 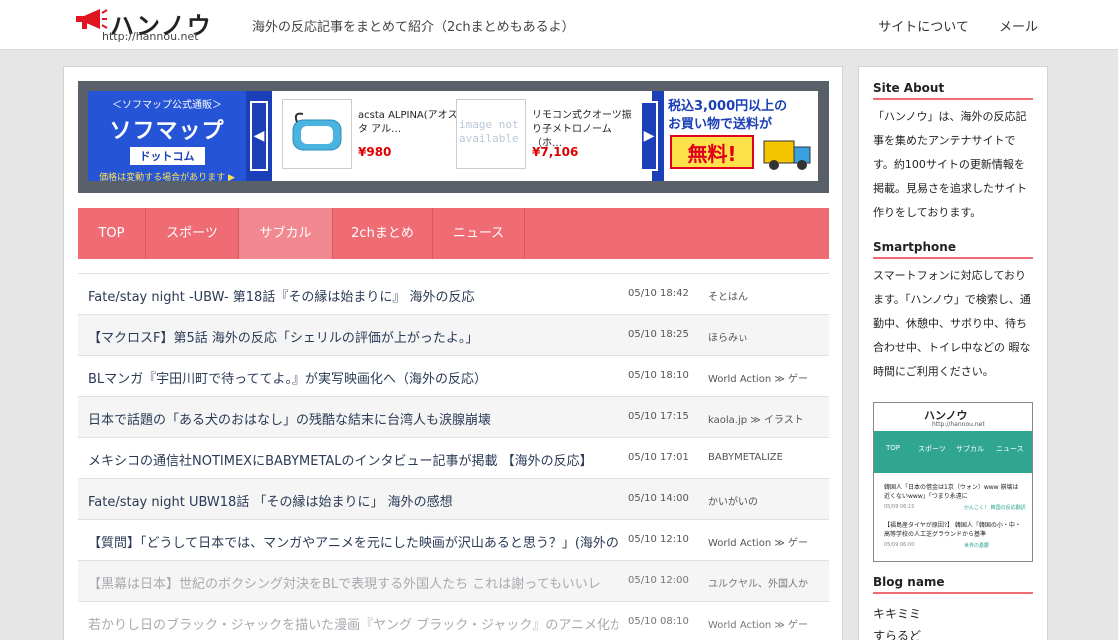 I want to click on article-source: かいがいの, so click(x=758, y=500).